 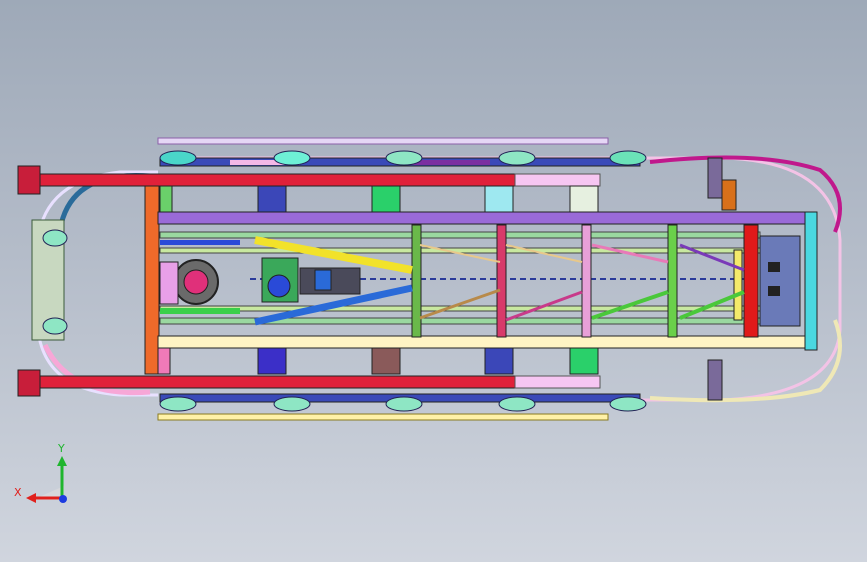 I want to click on z-axis-dot, so click(x=63, y=499).